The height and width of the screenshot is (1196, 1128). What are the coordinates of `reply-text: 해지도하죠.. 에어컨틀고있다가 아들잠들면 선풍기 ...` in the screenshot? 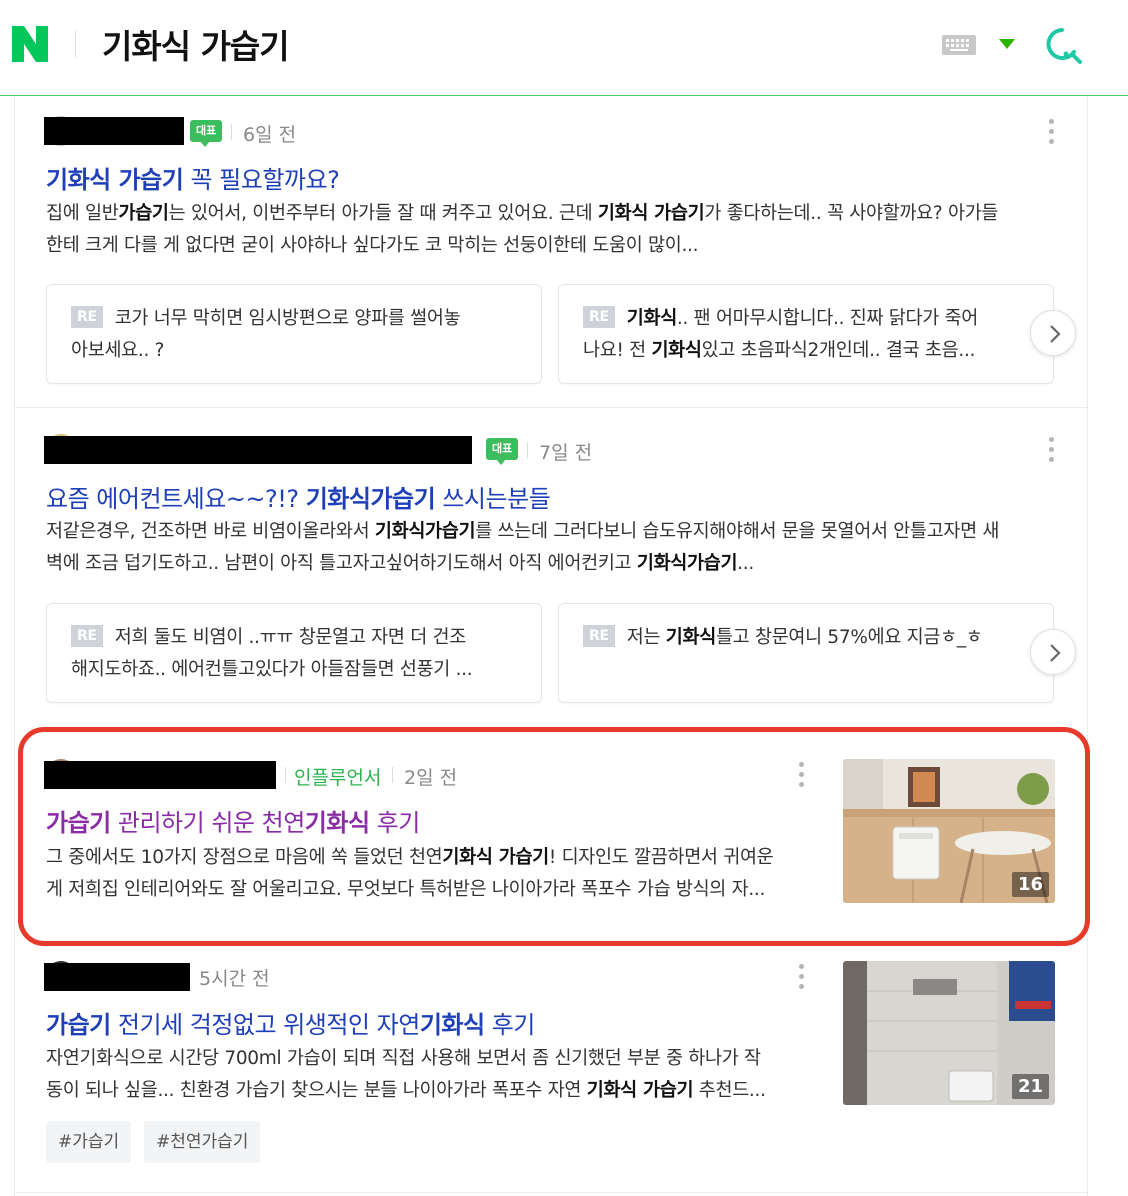 It's located at (272, 669).